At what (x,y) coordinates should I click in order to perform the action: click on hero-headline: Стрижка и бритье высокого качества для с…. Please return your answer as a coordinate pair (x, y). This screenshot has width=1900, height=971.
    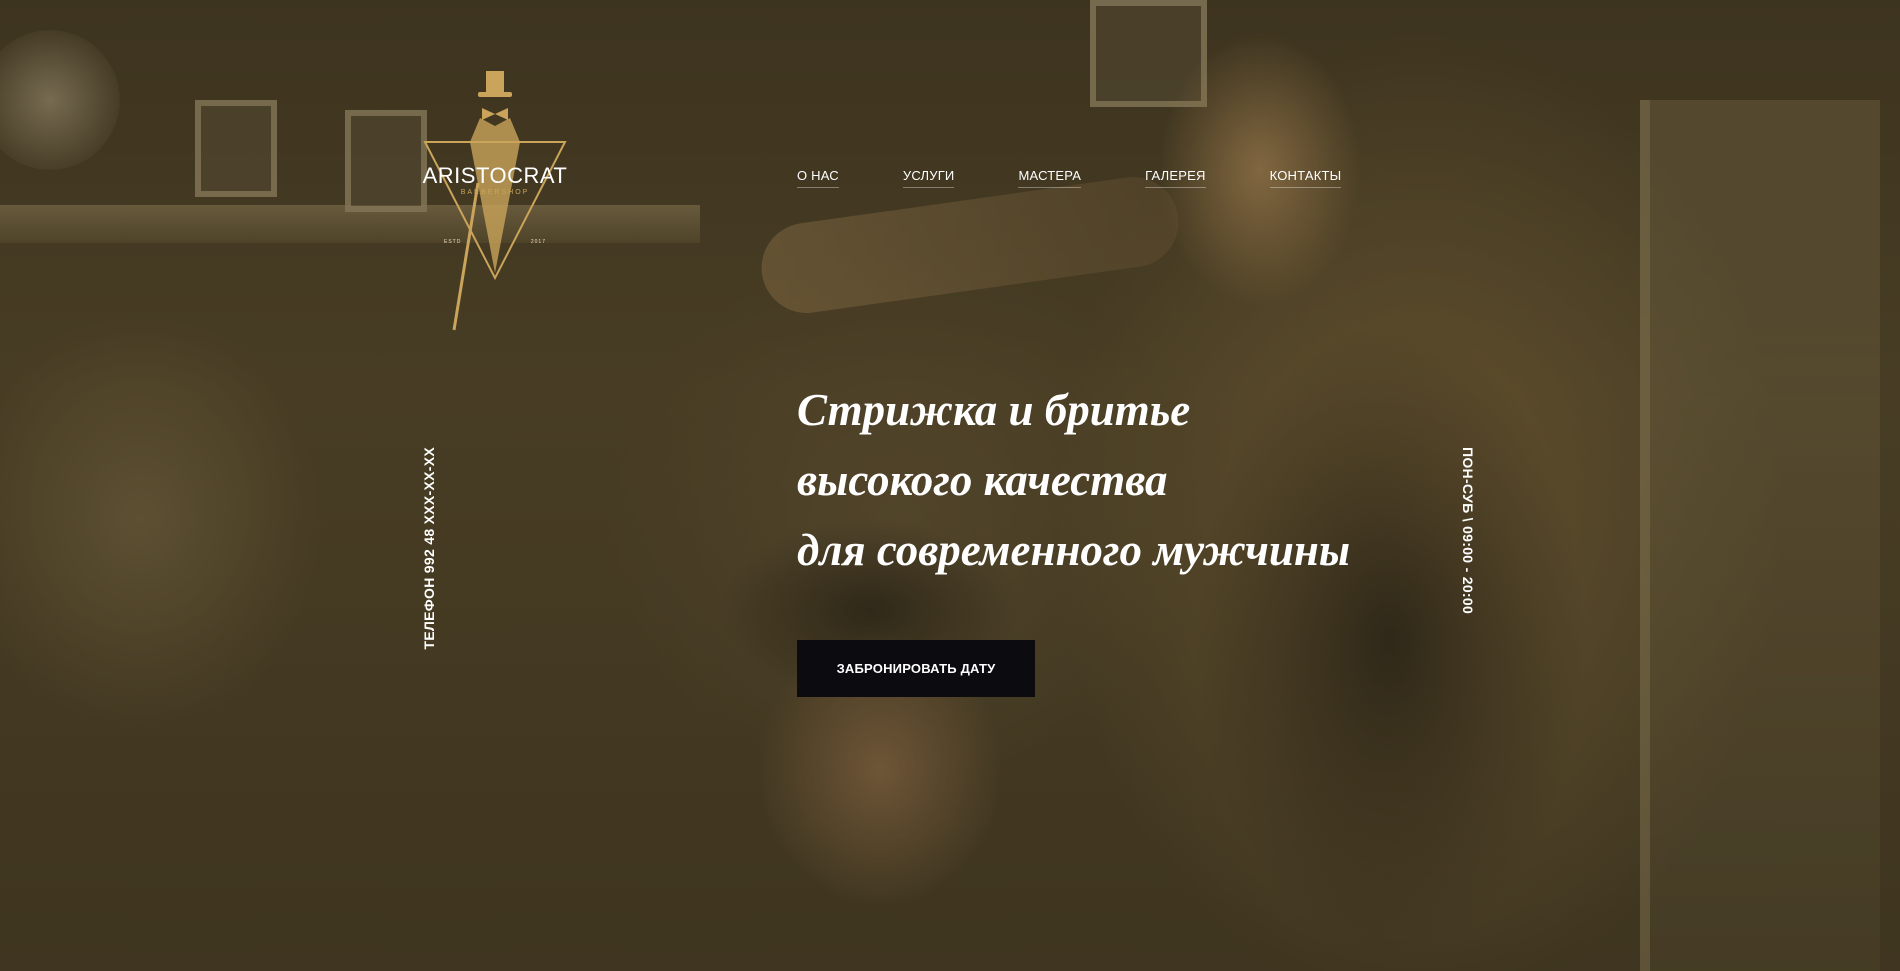
    Looking at the image, I should click on (1107, 480).